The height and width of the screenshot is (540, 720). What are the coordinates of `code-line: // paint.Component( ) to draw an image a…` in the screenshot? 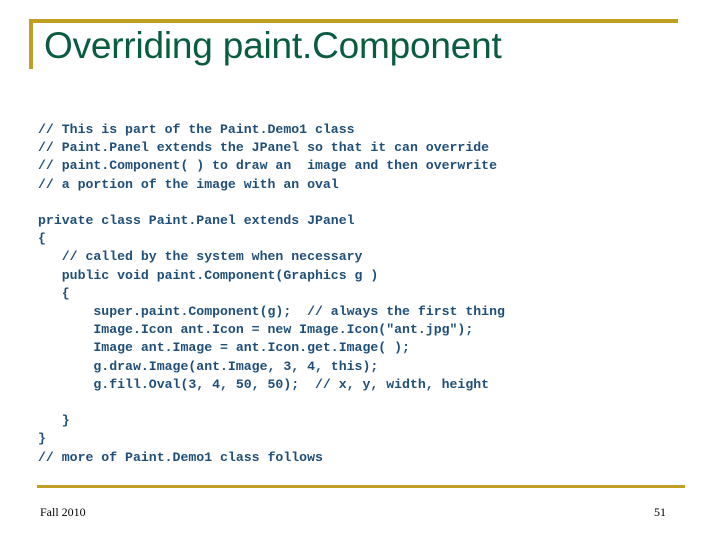 It's located at (267, 166).